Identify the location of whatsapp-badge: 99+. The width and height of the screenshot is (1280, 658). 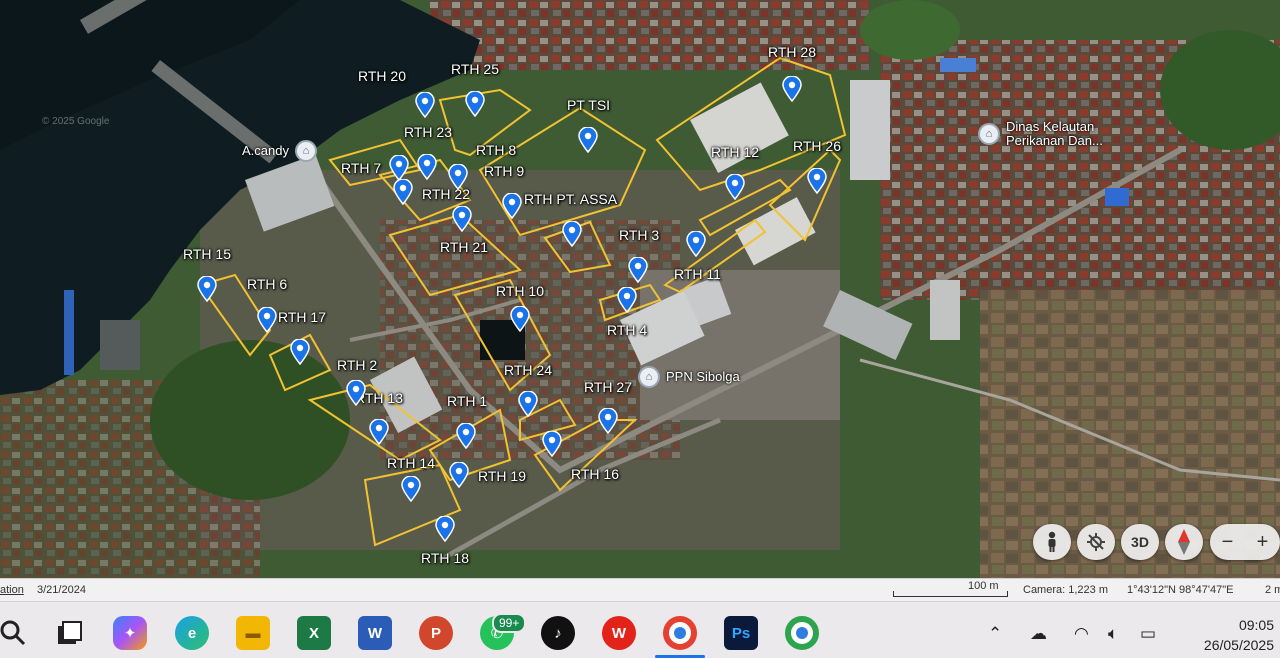
(509, 623).